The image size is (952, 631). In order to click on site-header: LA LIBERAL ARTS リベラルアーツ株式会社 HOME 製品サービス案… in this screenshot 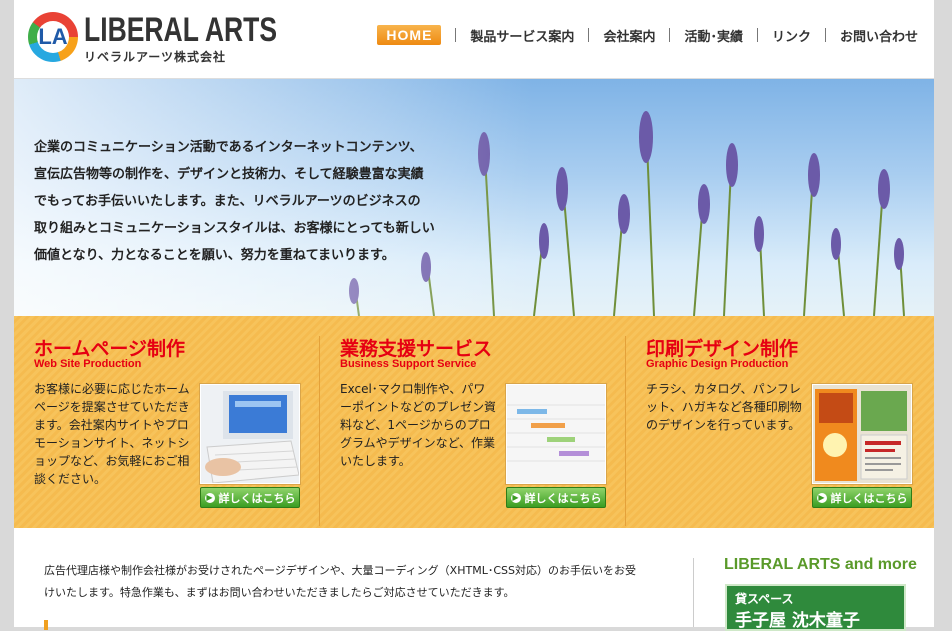, I will do `click(474, 39)`.